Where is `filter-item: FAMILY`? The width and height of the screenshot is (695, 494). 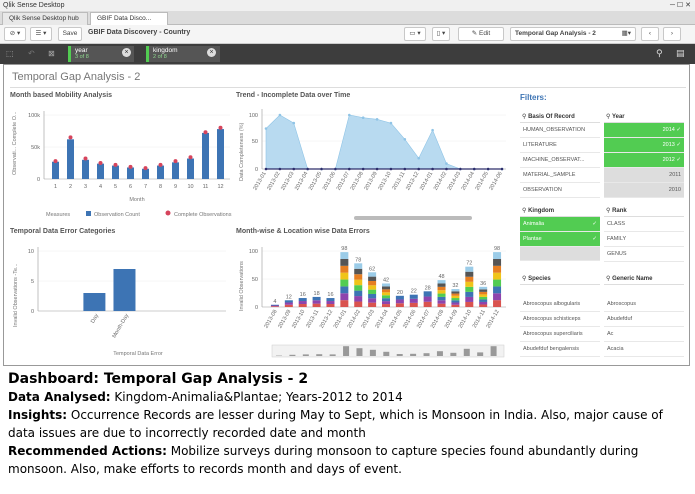 filter-item: FAMILY is located at coordinates (644, 239).